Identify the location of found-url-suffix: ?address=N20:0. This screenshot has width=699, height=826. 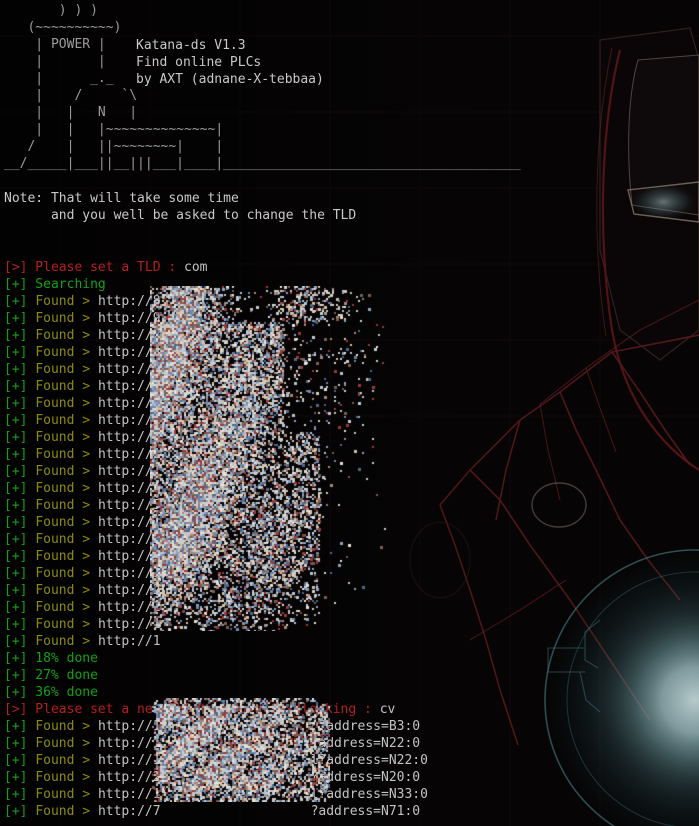
(365, 777).